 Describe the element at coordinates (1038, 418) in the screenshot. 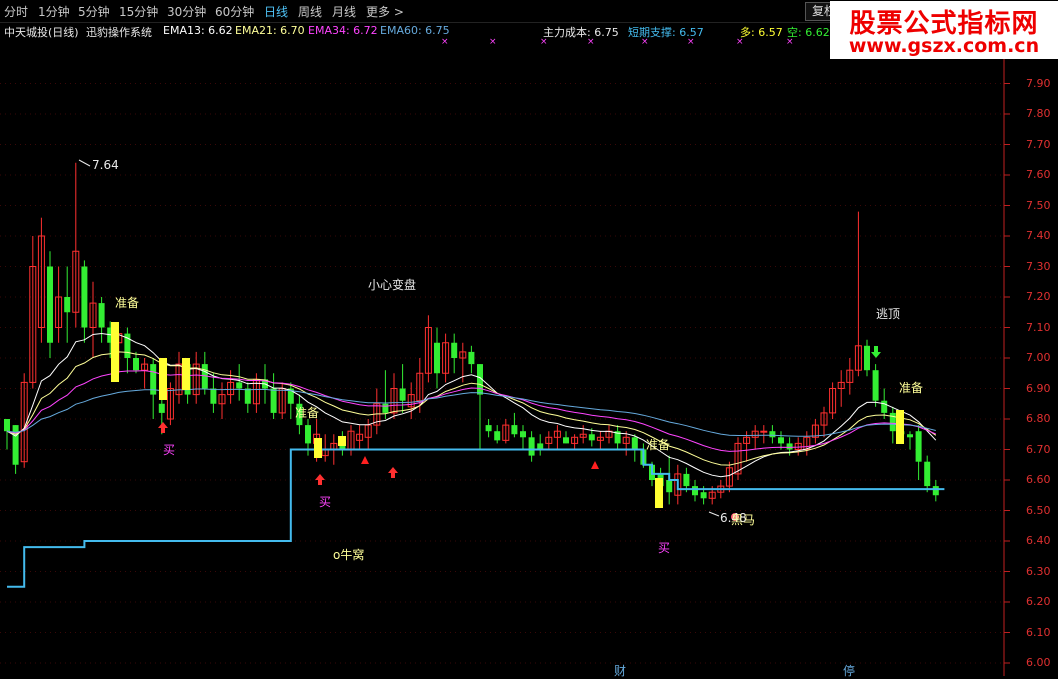

I see `y-tick-label: 6.80` at that location.